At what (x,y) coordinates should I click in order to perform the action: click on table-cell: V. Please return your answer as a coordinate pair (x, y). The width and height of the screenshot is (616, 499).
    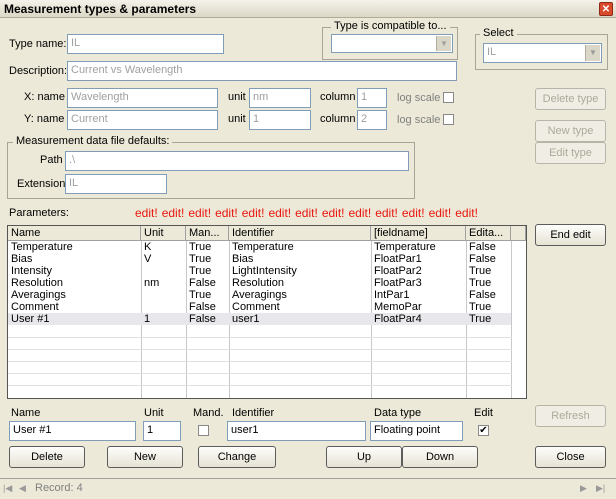
    Looking at the image, I should click on (163, 259).